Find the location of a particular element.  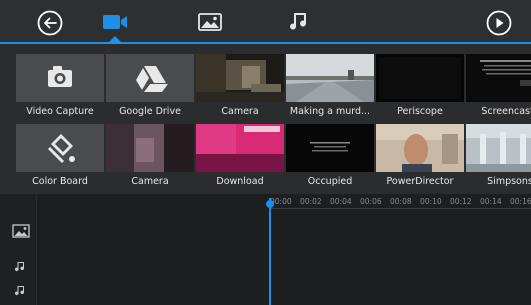

tab-music is located at coordinates (300, 22).